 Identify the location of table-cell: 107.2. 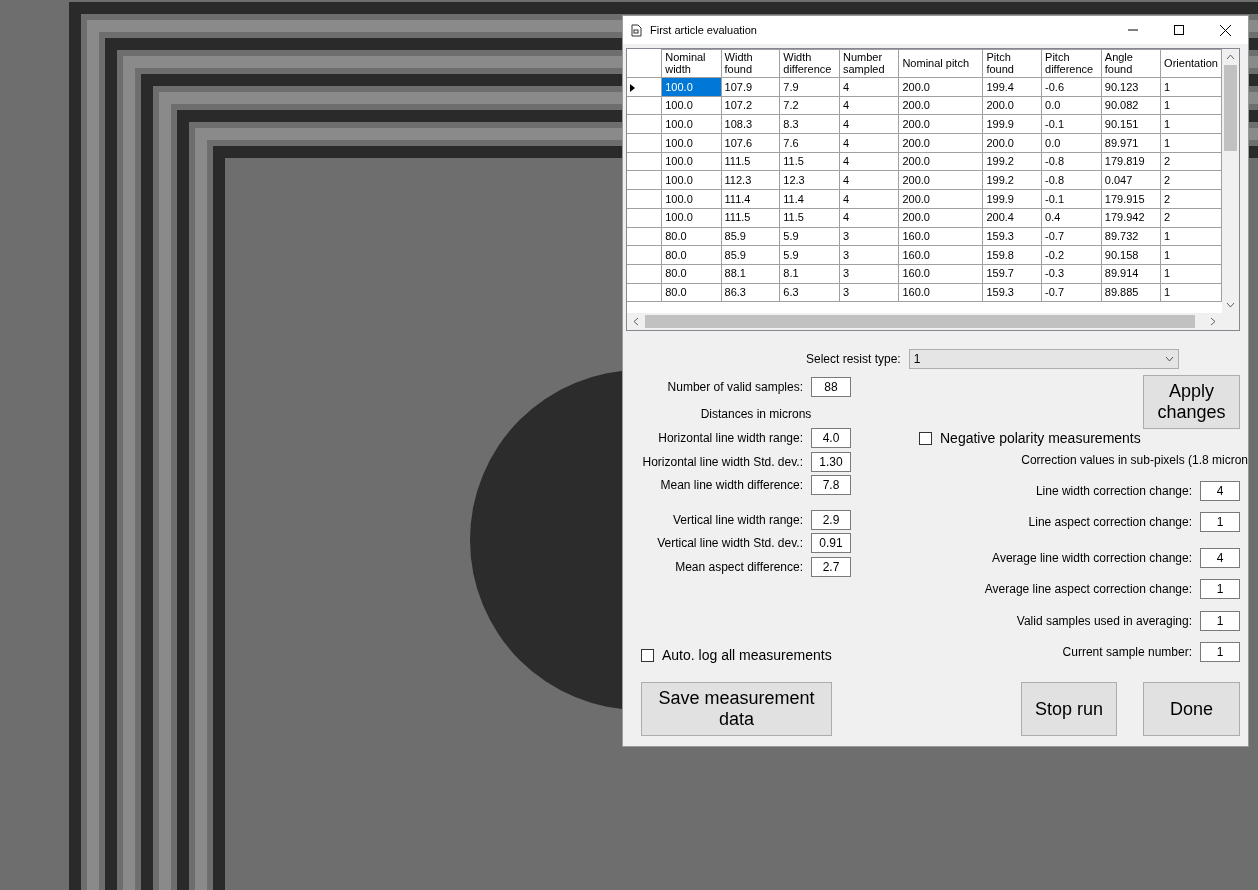
(750, 105).